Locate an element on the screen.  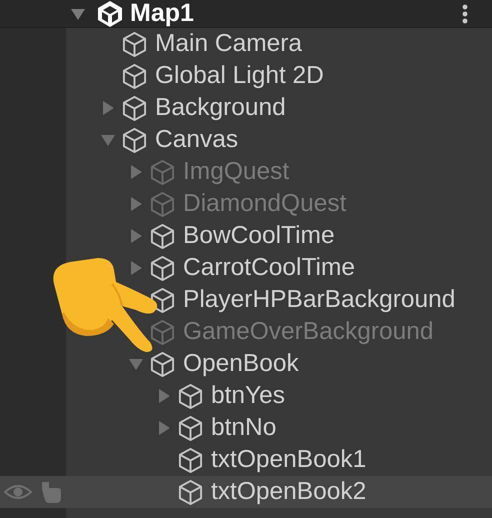
object-name: Main Camera is located at coordinates (228, 44).